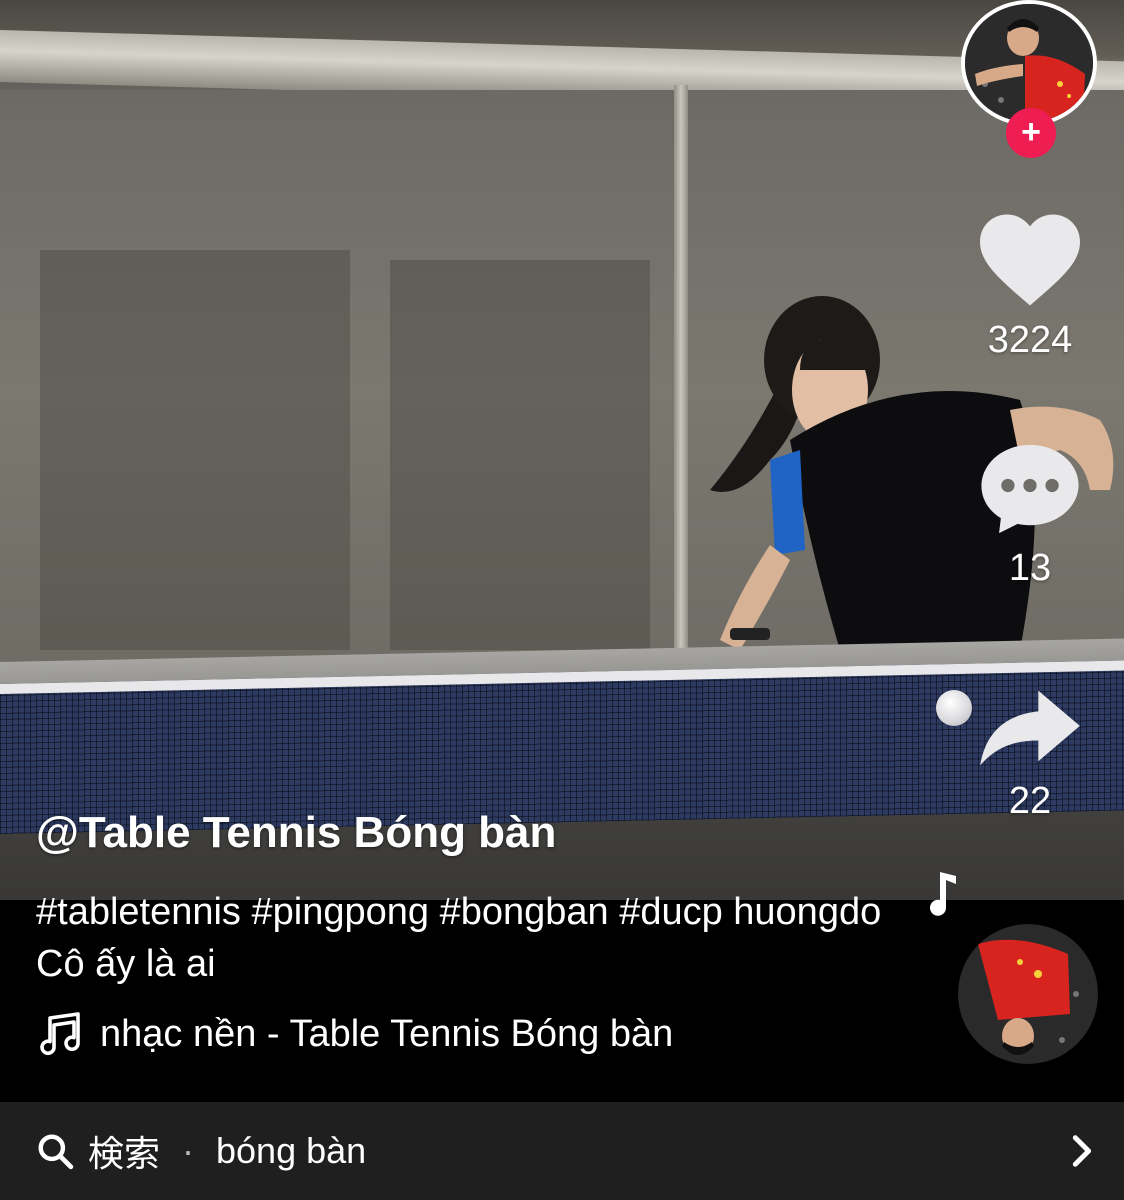 The width and height of the screenshot is (1124, 1200). Describe the element at coordinates (1030, 568) in the screenshot. I see `comment-count: 13` at that location.